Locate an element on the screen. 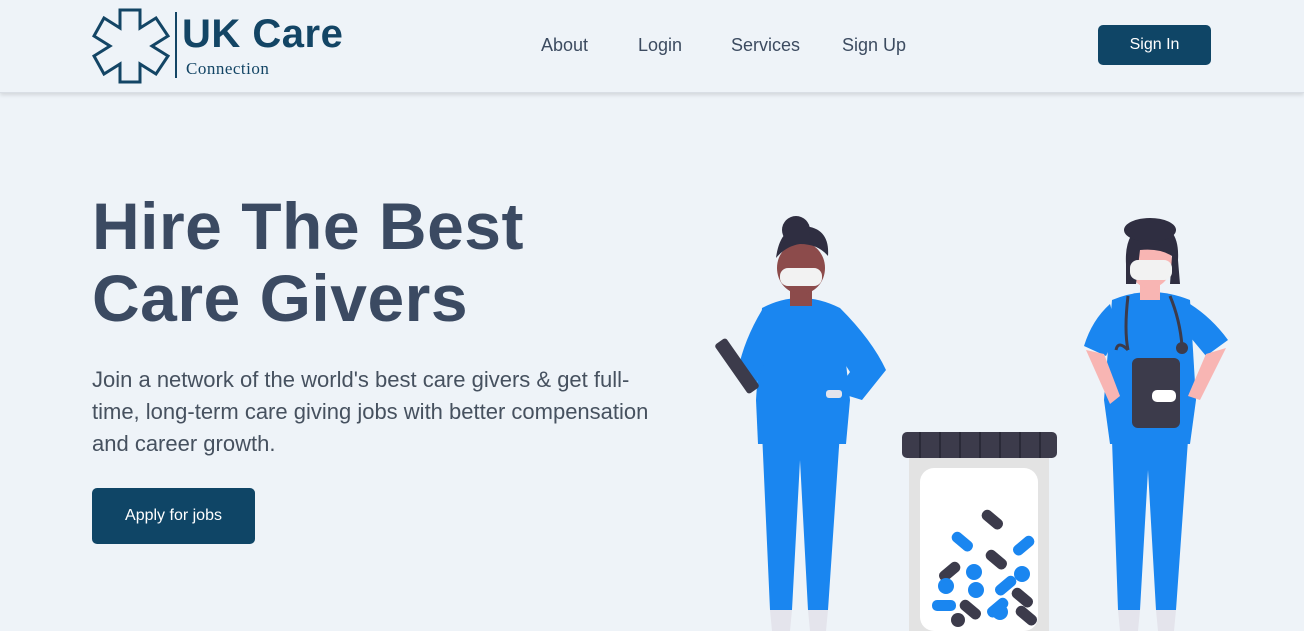  hero-title-line-2: Care Givers is located at coordinates (280, 298).